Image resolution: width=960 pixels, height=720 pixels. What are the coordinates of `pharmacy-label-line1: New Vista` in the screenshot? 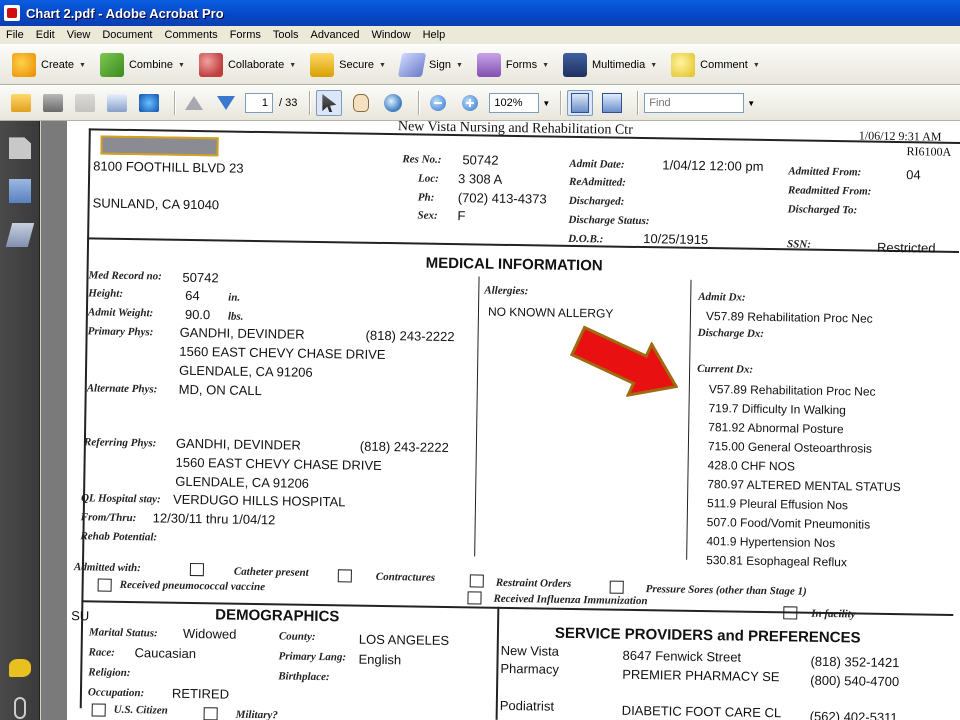 It's located at (530, 650).